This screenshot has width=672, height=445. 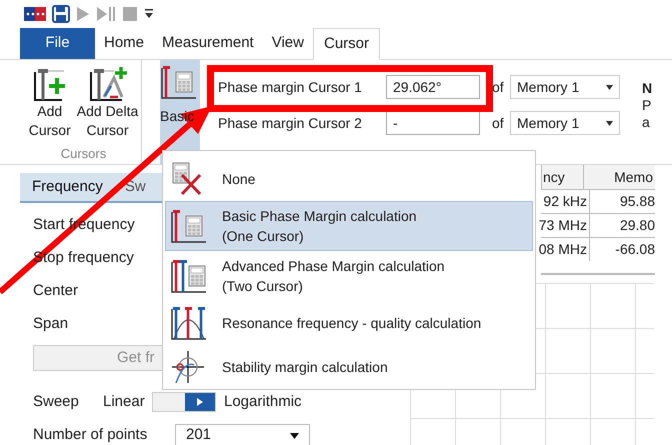 I want to click on group-label: Cursors, so click(x=83, y=154).